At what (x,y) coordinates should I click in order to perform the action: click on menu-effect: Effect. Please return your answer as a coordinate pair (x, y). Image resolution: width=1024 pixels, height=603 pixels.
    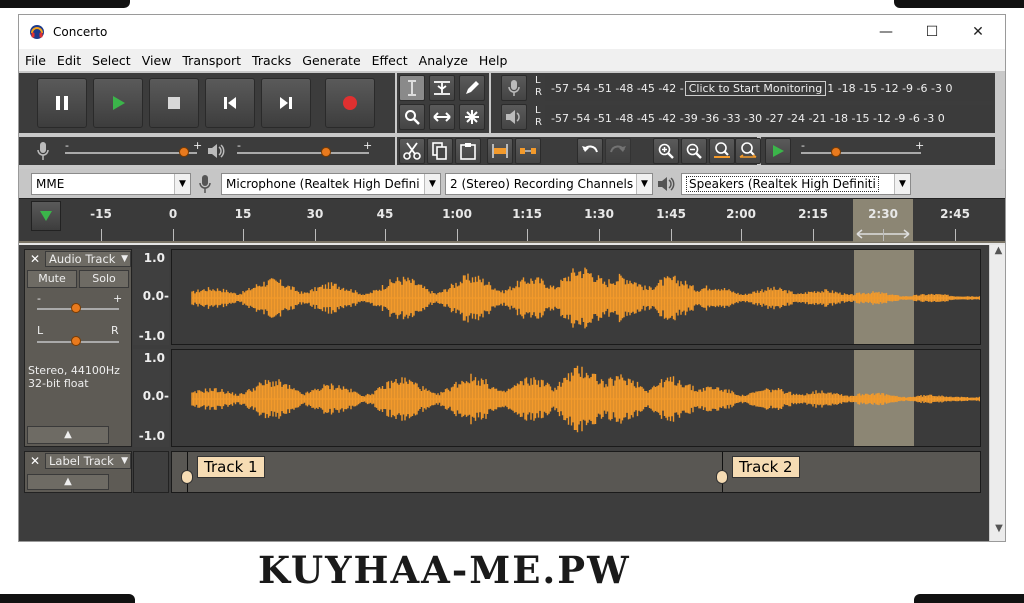
    Looking at the image, I should click on (390, 60).